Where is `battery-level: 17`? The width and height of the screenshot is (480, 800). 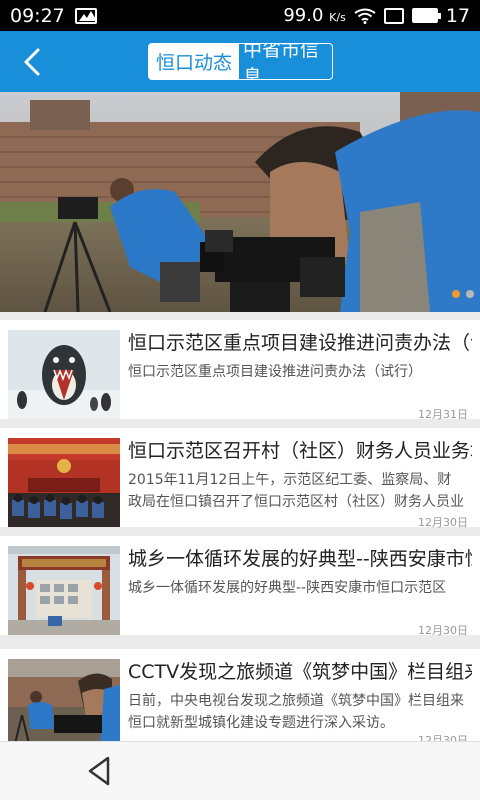 battery-level: 17 is located at coordinates (457, 15).